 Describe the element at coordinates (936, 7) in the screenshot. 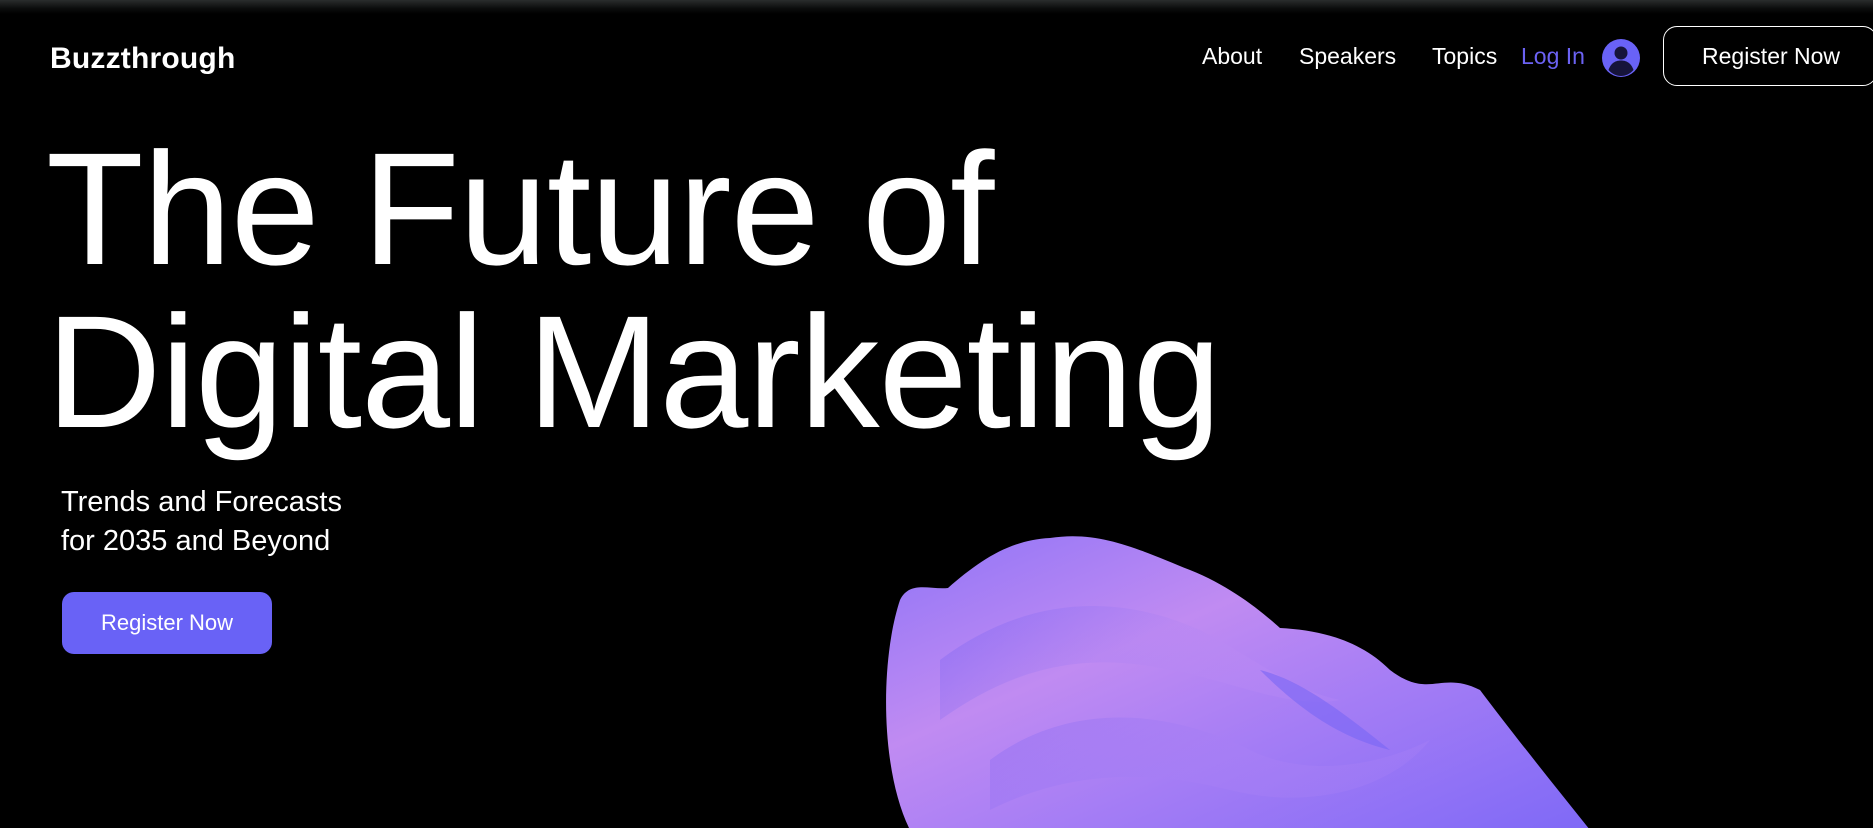

I see `top-shadow` at that location.